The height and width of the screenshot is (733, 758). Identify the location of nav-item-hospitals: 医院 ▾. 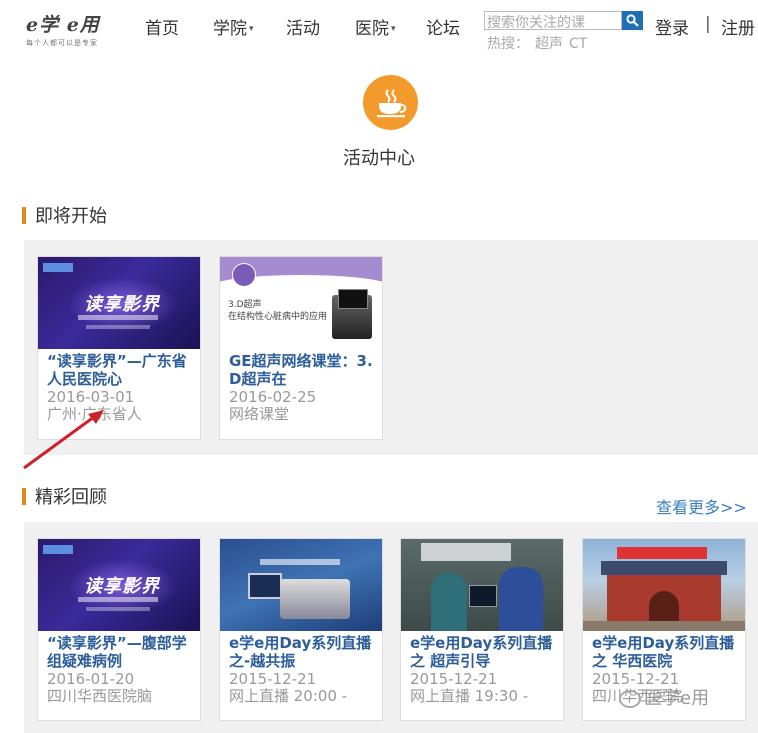
(375, 26).